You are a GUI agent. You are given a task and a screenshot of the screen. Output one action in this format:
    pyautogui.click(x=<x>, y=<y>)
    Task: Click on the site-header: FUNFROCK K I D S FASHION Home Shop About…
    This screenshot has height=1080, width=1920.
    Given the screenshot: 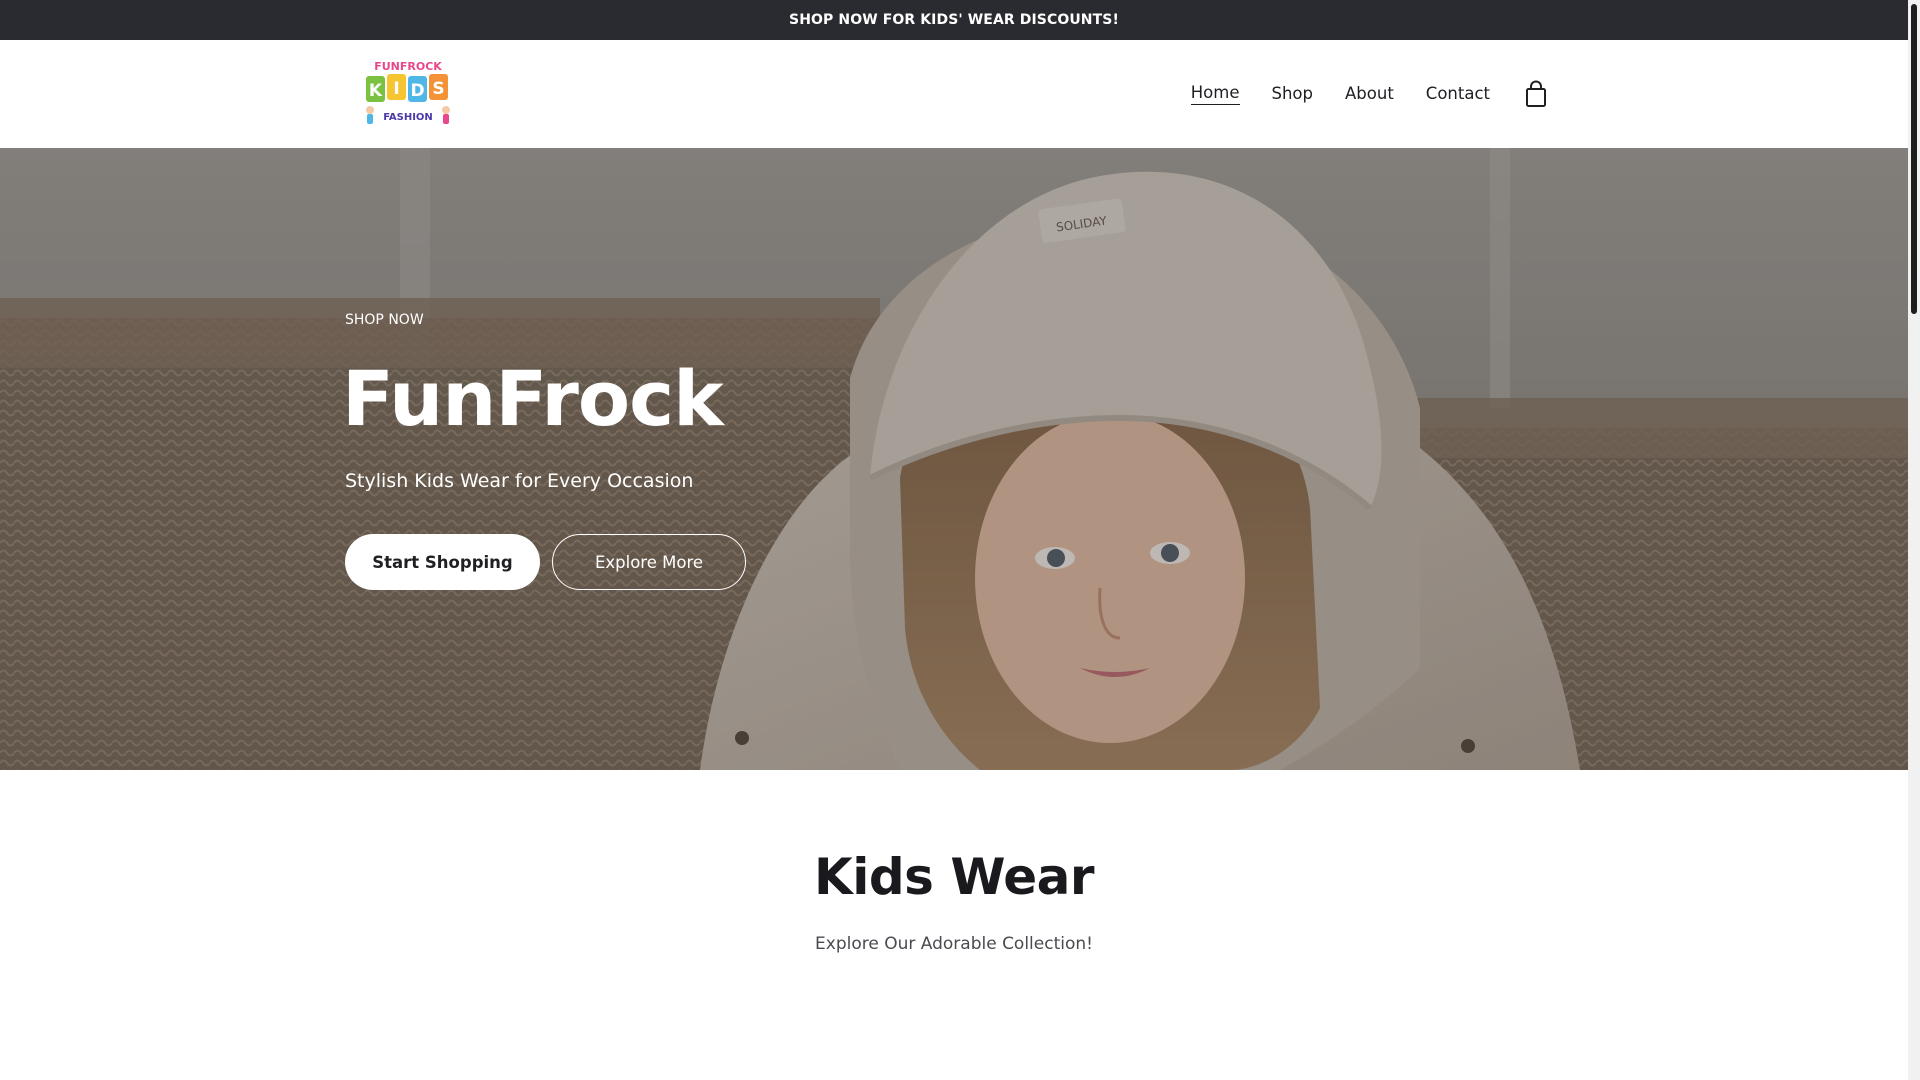 What is the action you would take?
    pyautogui.click(x=954, y=94)
    